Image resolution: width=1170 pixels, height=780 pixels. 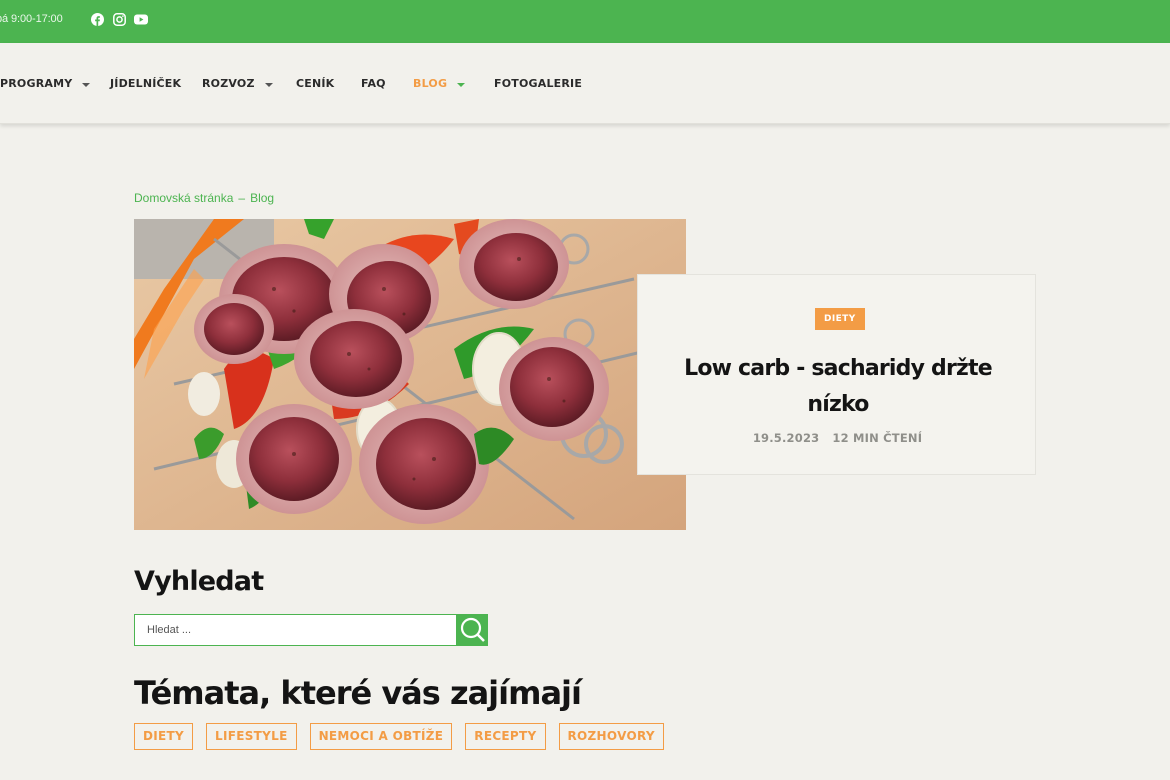 I want to click on nav-item-cenik: CENÍK, so click(x=315, y=83).